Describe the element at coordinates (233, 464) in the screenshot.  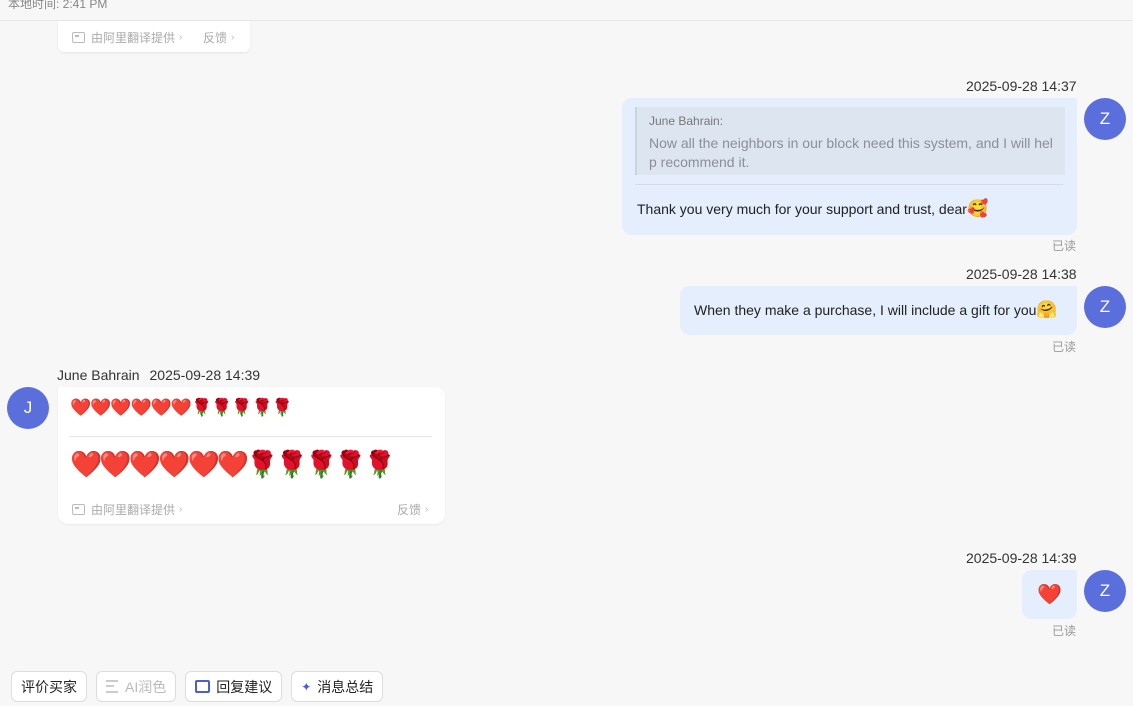
I see `message-translated-text: ❤️❤️❤️❤️❤️❤️🌹🌹🌹🌹🌹` at that location.